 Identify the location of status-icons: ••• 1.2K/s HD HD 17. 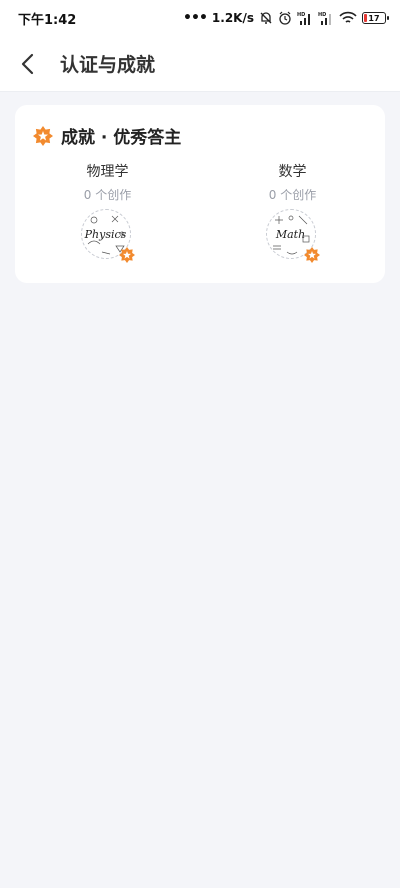
(286, 18).